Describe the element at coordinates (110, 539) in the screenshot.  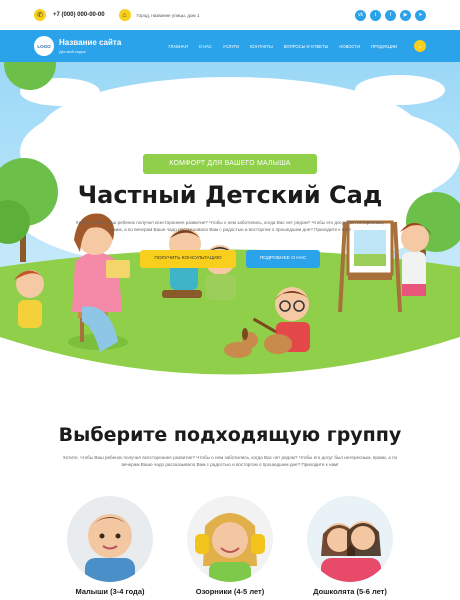
I see `group-photo-toddlers` at that location.